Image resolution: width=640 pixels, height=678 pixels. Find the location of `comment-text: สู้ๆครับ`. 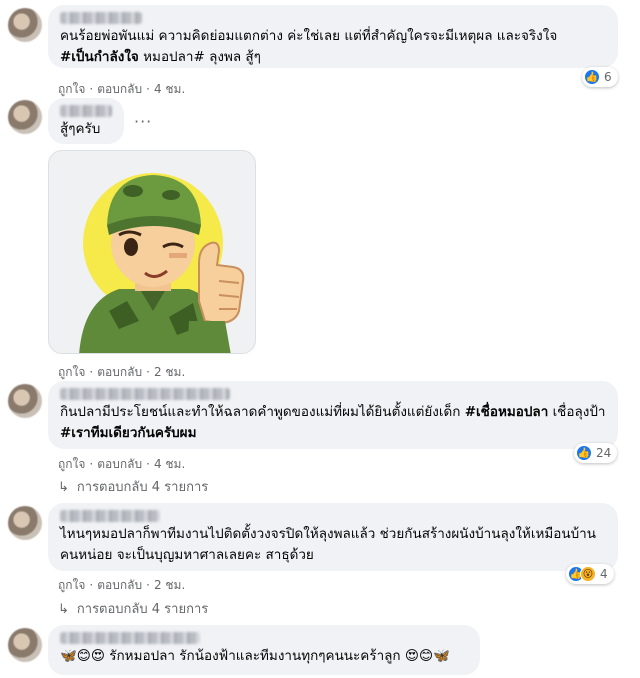

comment-text: สู้ๆครับ is located at coordinates (80, 129).